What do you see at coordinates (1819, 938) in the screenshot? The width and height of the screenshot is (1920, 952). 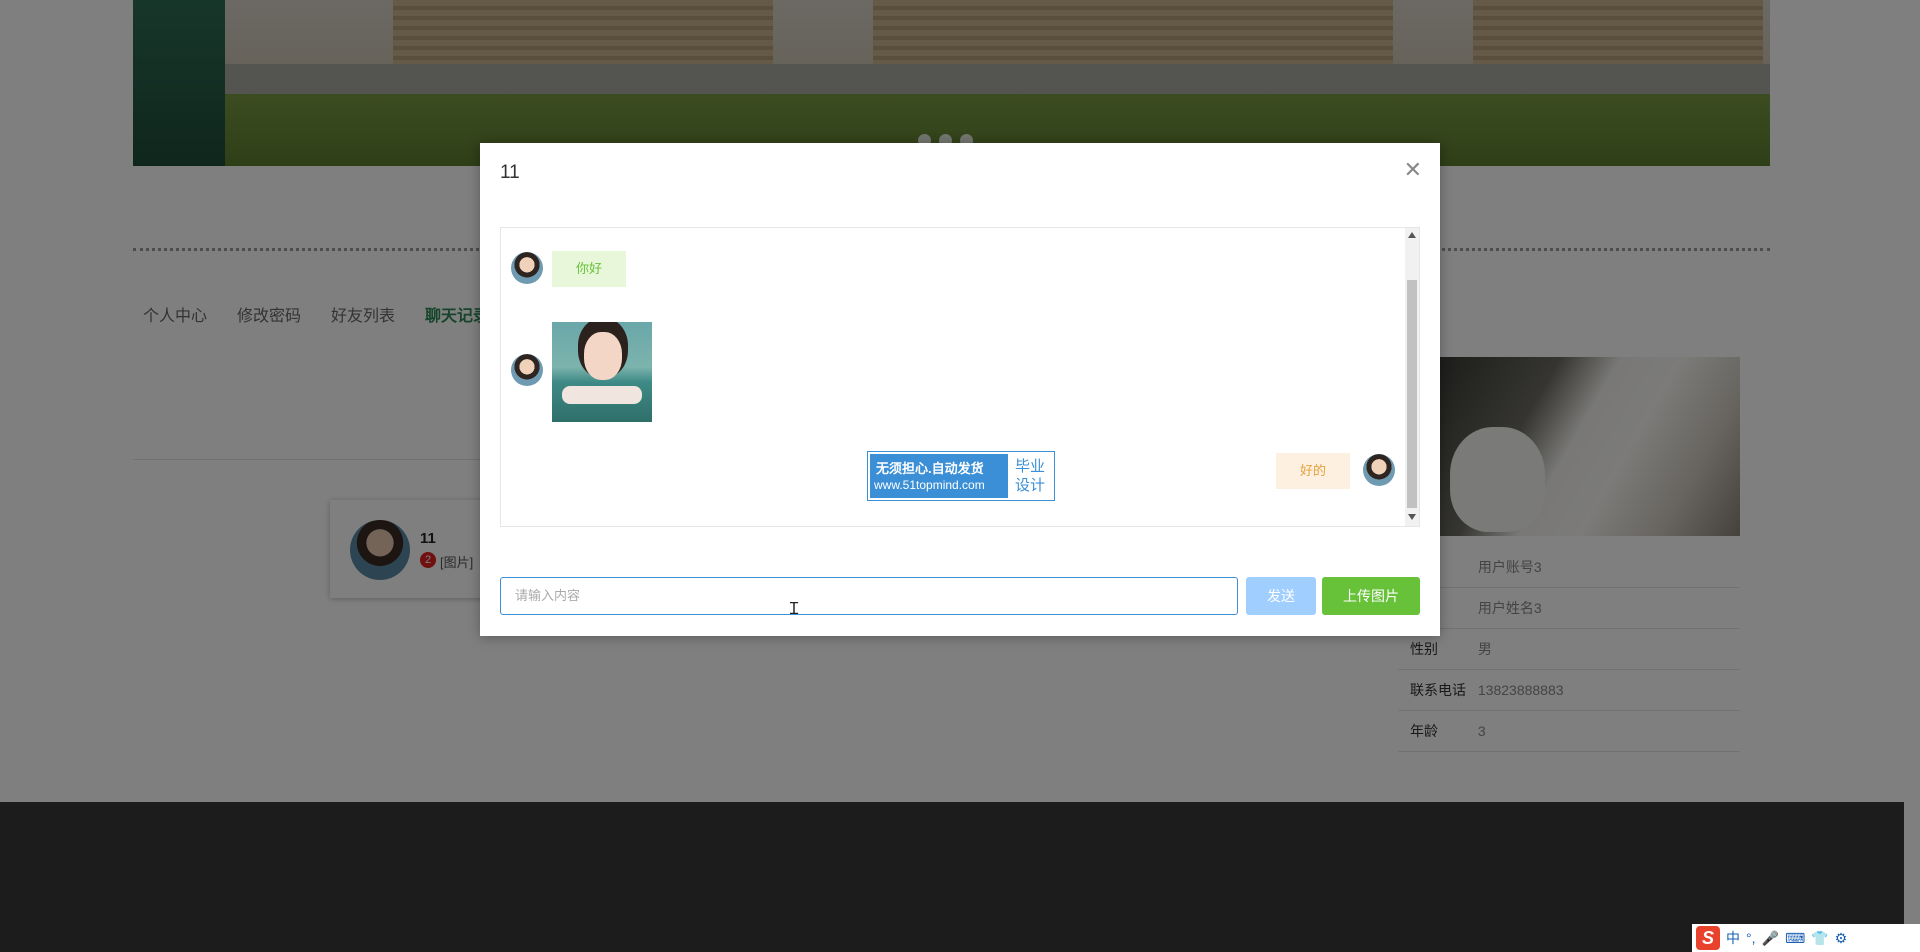 I see `skin-icon: 👕` at bounding box center [1819, 938].